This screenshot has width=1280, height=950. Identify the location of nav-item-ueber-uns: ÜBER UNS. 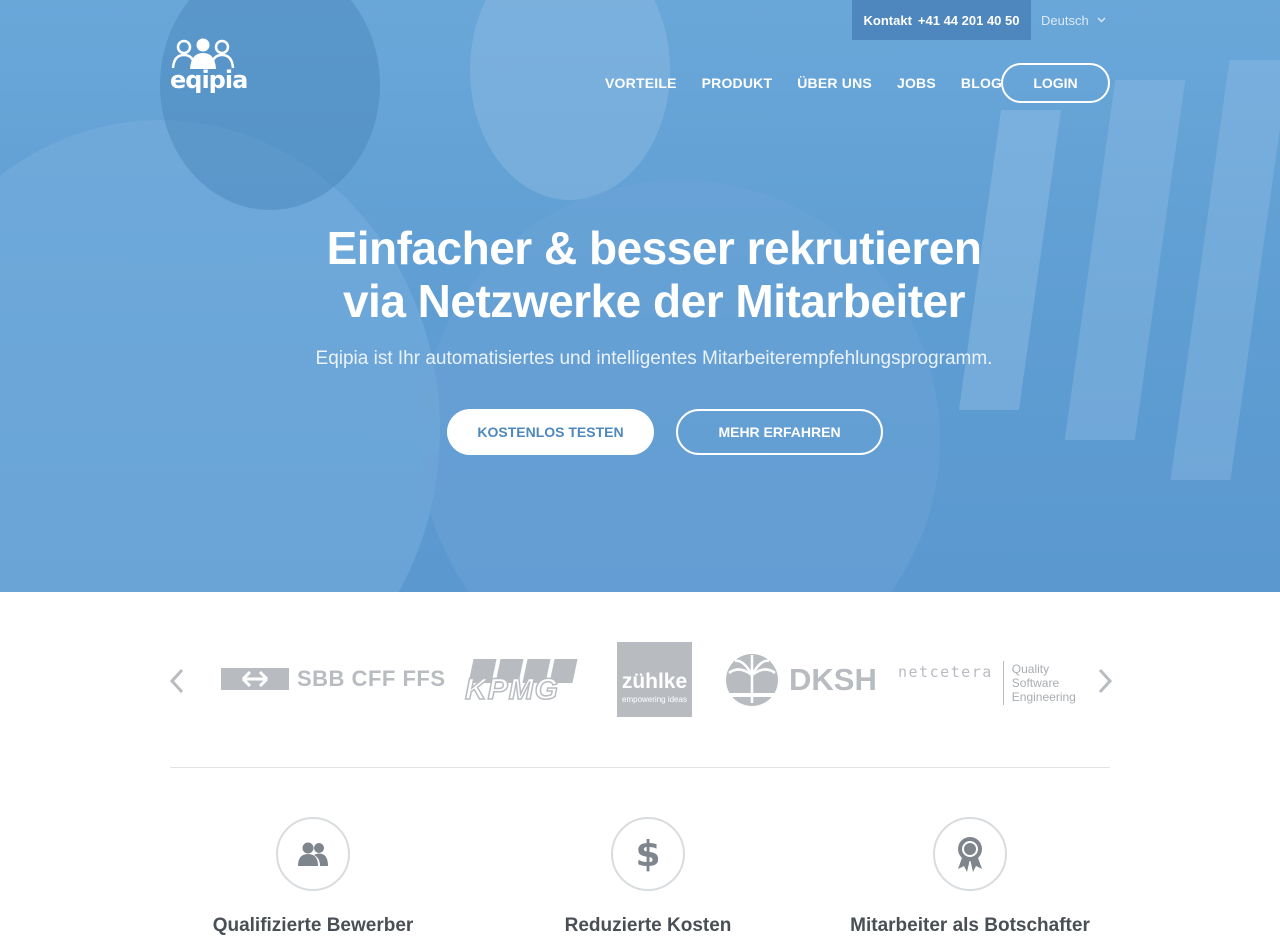
(834, 83).